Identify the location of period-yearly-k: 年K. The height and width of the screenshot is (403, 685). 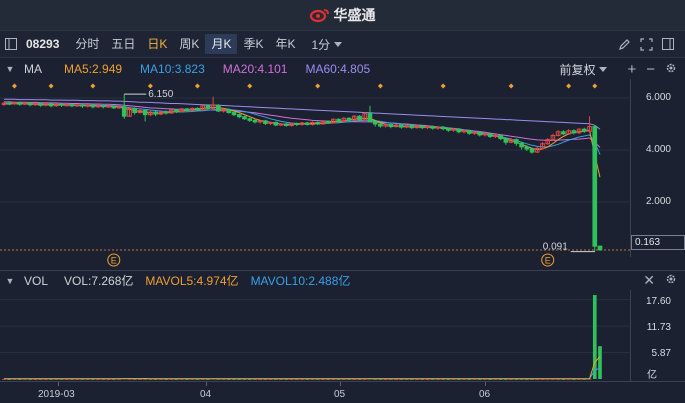
(285, 44).